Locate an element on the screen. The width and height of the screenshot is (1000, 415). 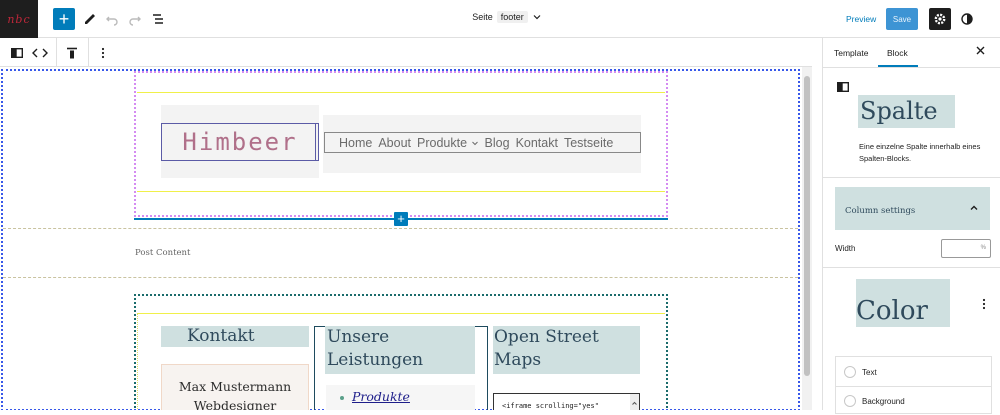
width-label: Width is located at coordinates (845, 248).